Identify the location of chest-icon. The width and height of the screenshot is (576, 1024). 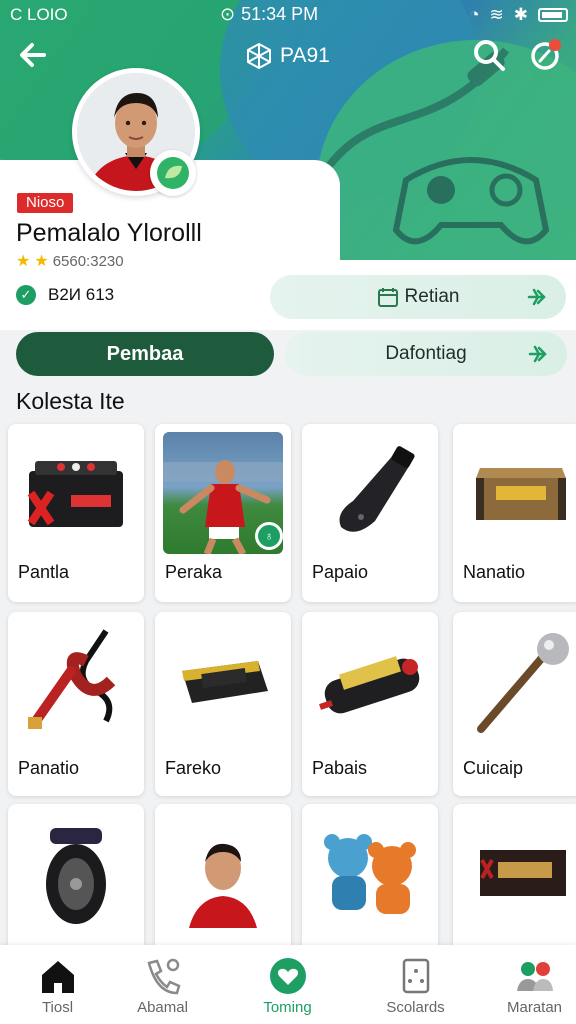
(518, 493).